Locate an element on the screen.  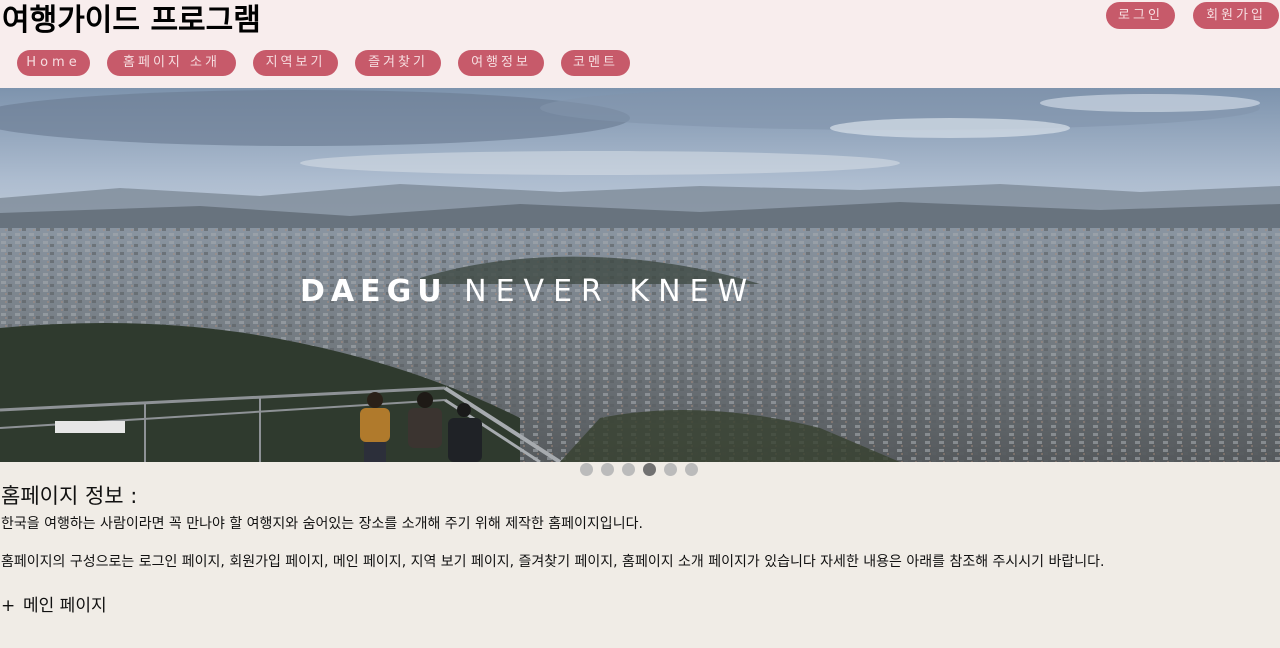
expand-icon: + is located at coordinates (12, 606).